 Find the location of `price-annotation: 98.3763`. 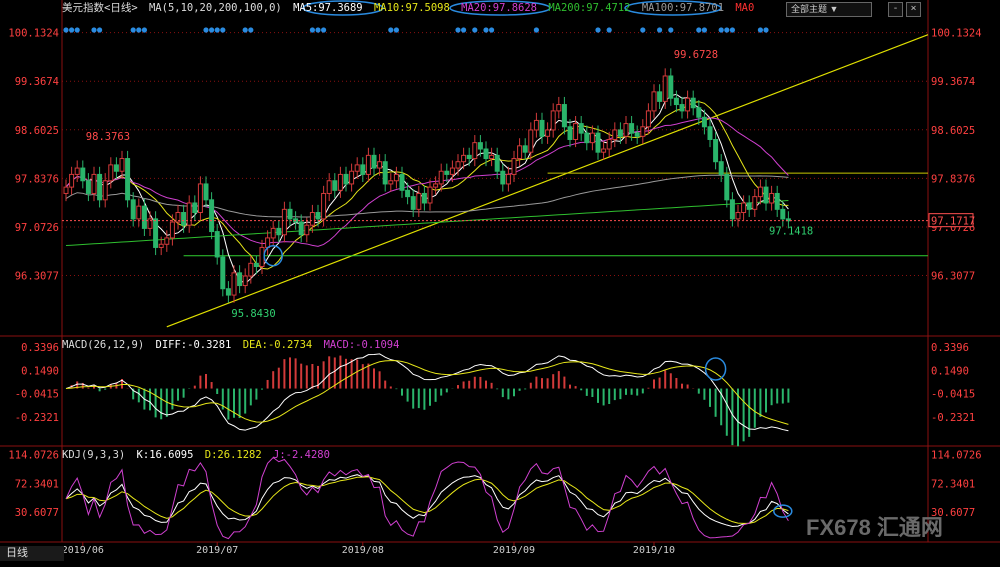

price-annotation: 98.3763 is located at coordinates (108, 137).